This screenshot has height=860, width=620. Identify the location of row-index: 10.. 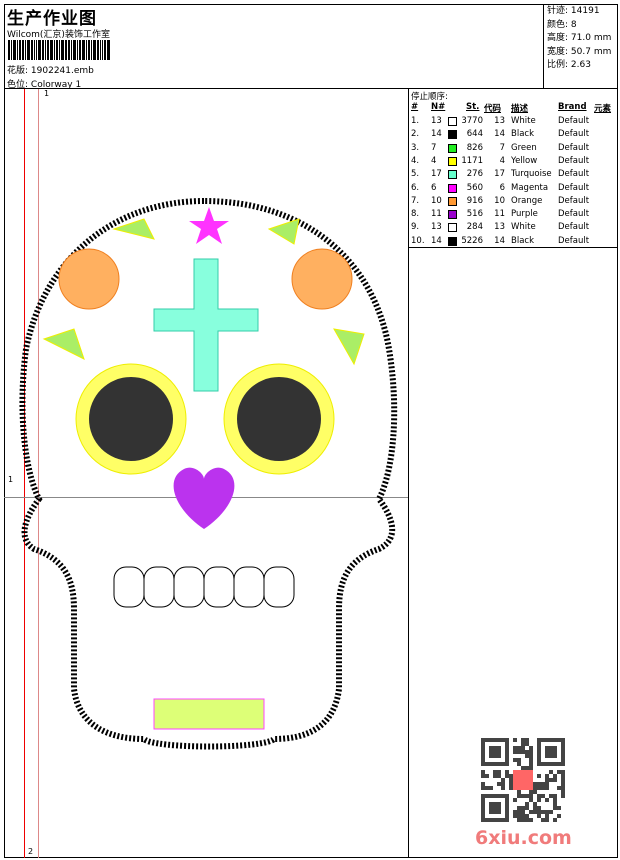
(418, 240).